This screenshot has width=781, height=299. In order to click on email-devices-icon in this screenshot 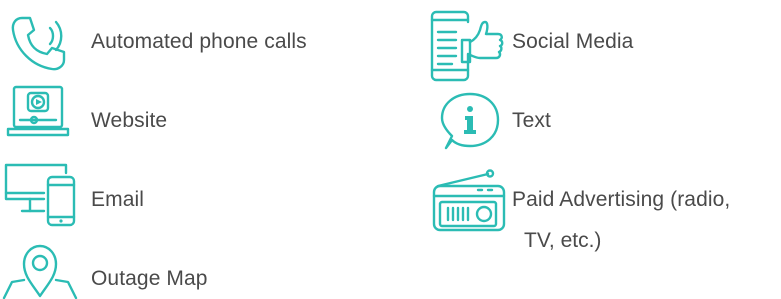, I will do `click(40, 195)`.